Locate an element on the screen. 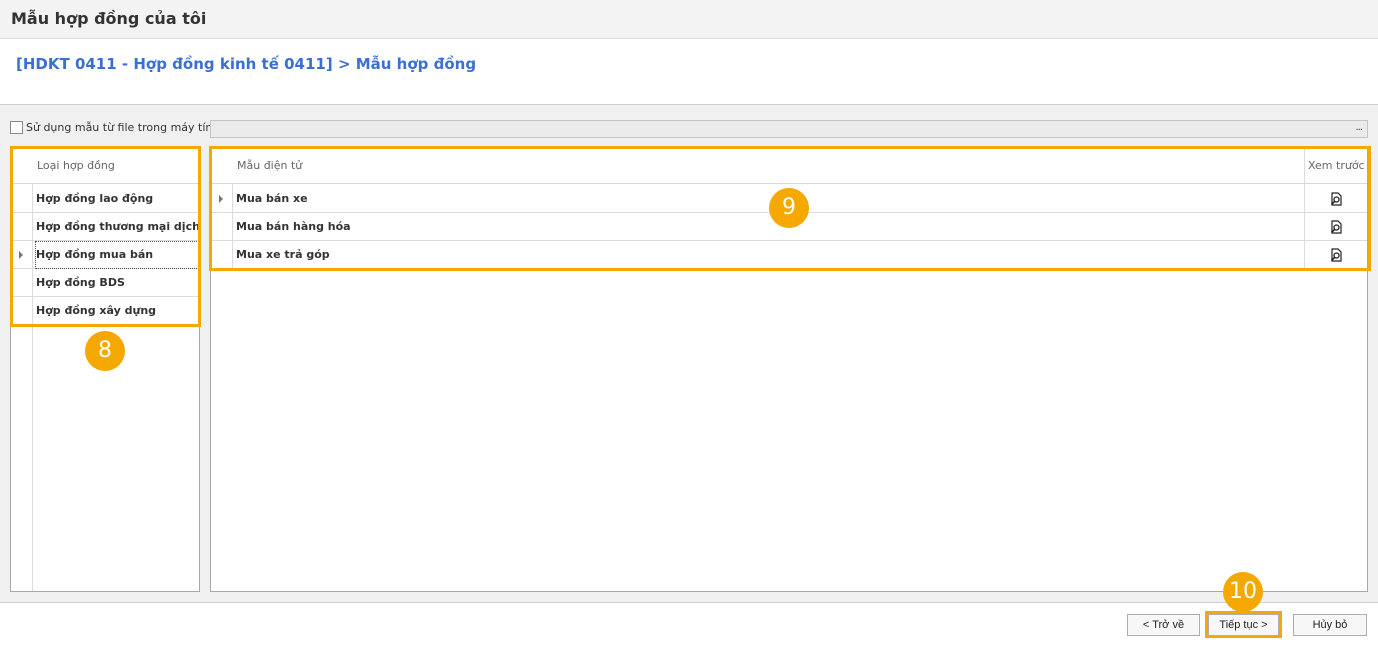  template-row: Mua xe trả góp is located at coordinates (789, 255).